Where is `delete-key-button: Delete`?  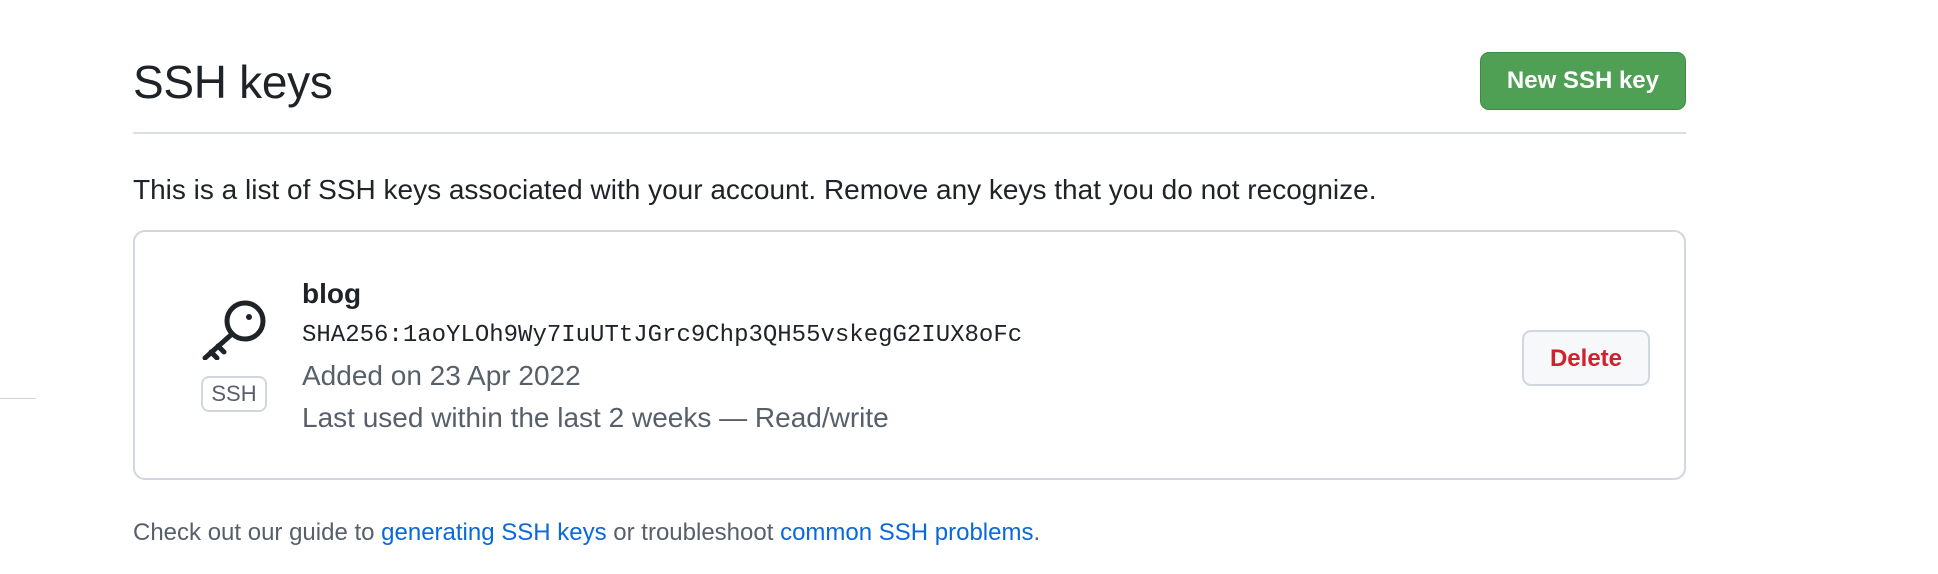
delete-key-button: Delete is located at coordinates (1586, 358).